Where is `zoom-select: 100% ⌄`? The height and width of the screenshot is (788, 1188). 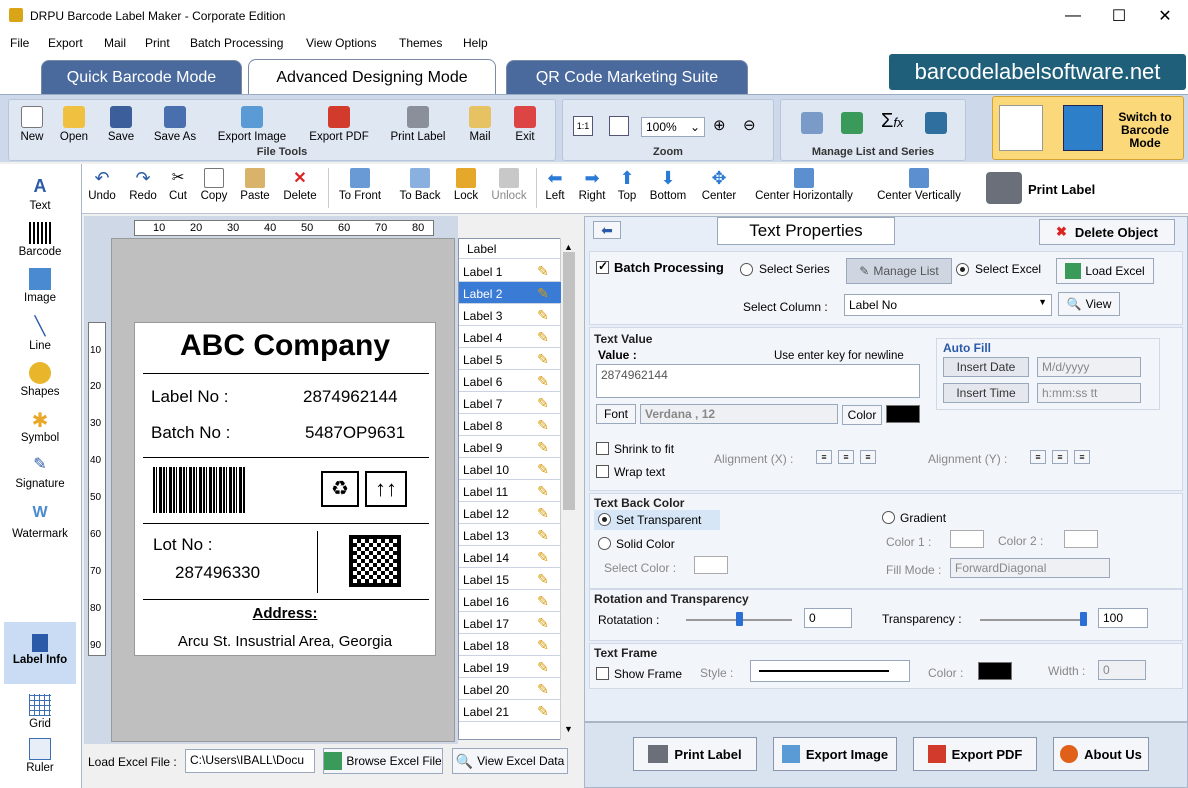
zoom-select: 100% ⌄ is located at coordinates (673, 127).